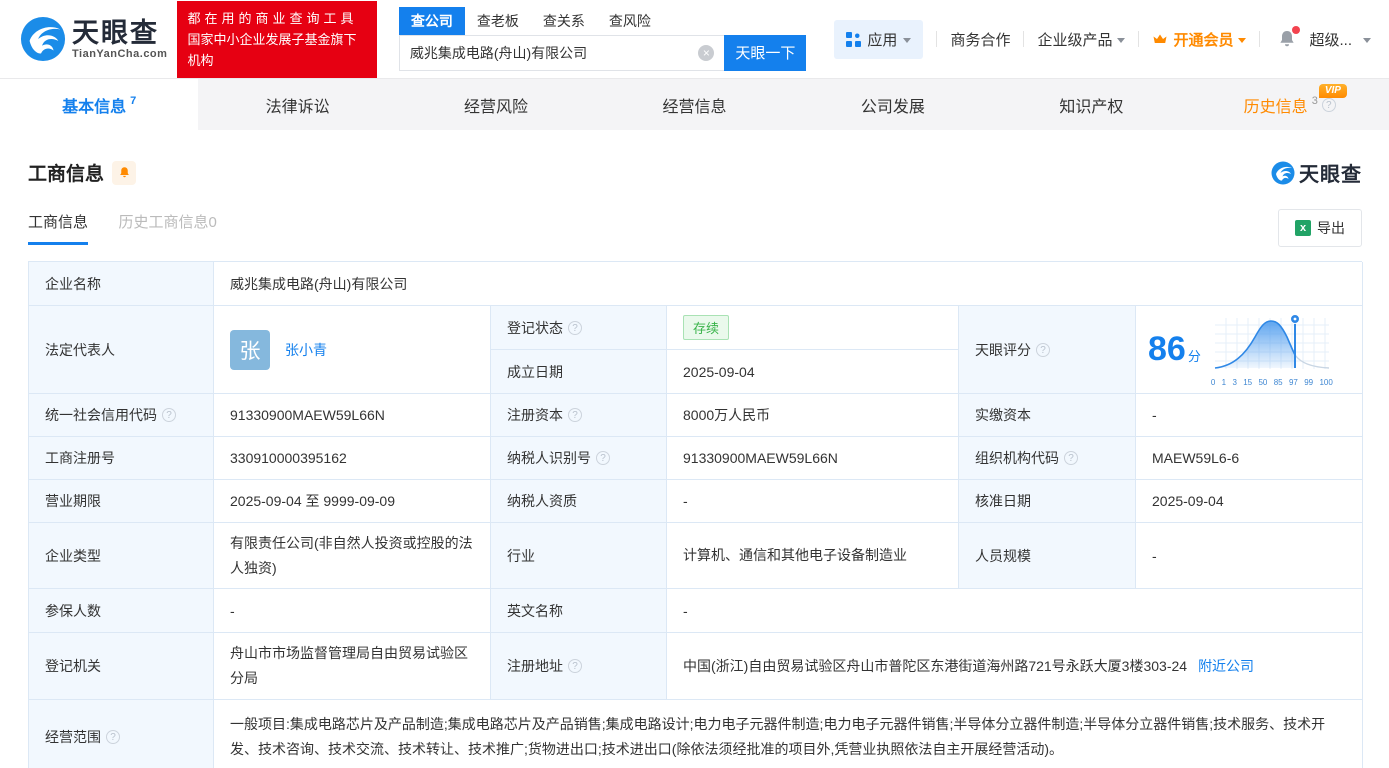 The image size is (1389, 768). What do you see at coordinates (706, 327) in the screenshot?
I see `status-badge: 存续` at bounding box center [706, 327].